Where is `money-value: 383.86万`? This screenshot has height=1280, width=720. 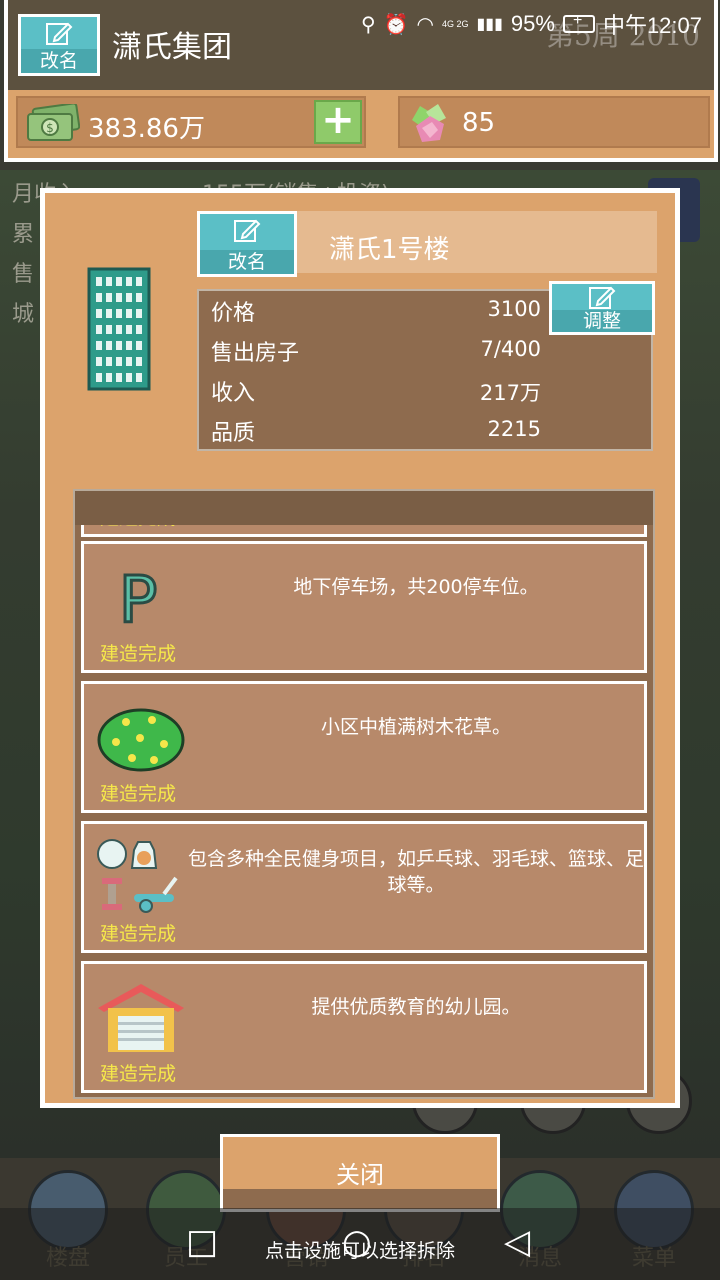 money-value: 383.86万 is located at coordinates (146, 129).